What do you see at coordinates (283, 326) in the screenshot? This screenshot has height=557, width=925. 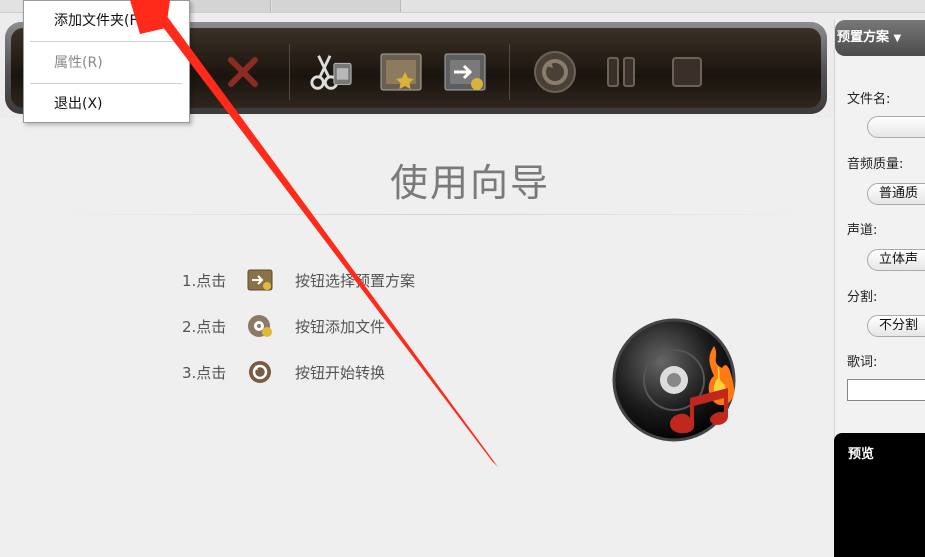 I see `guide-step-2: 2.点击 按钮添加文件` at bounding box center [283, 326].